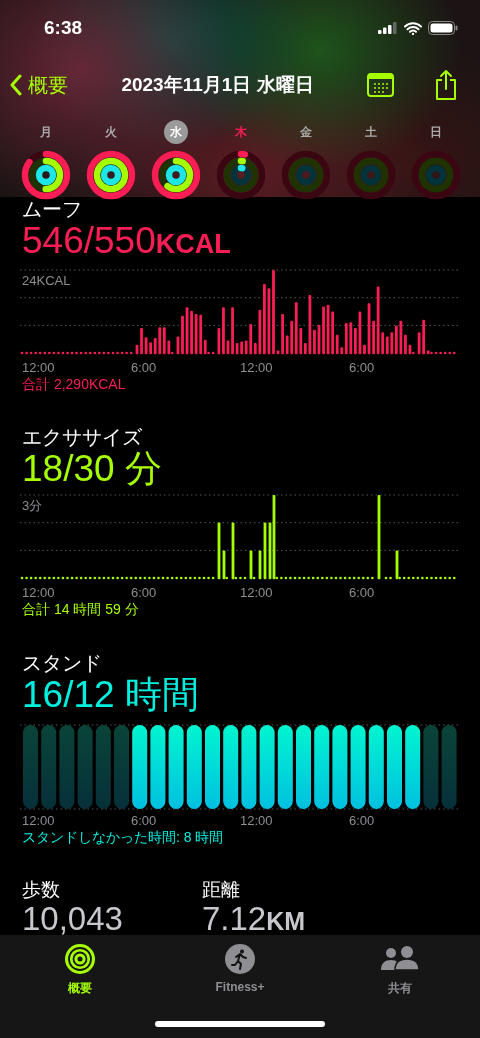 This screenshot has width=480, height=1038. What do you see at coordinates (92, 469) in the screenshot?
I see `goal-value: 18/30 分` at bounding box center [92, 469].